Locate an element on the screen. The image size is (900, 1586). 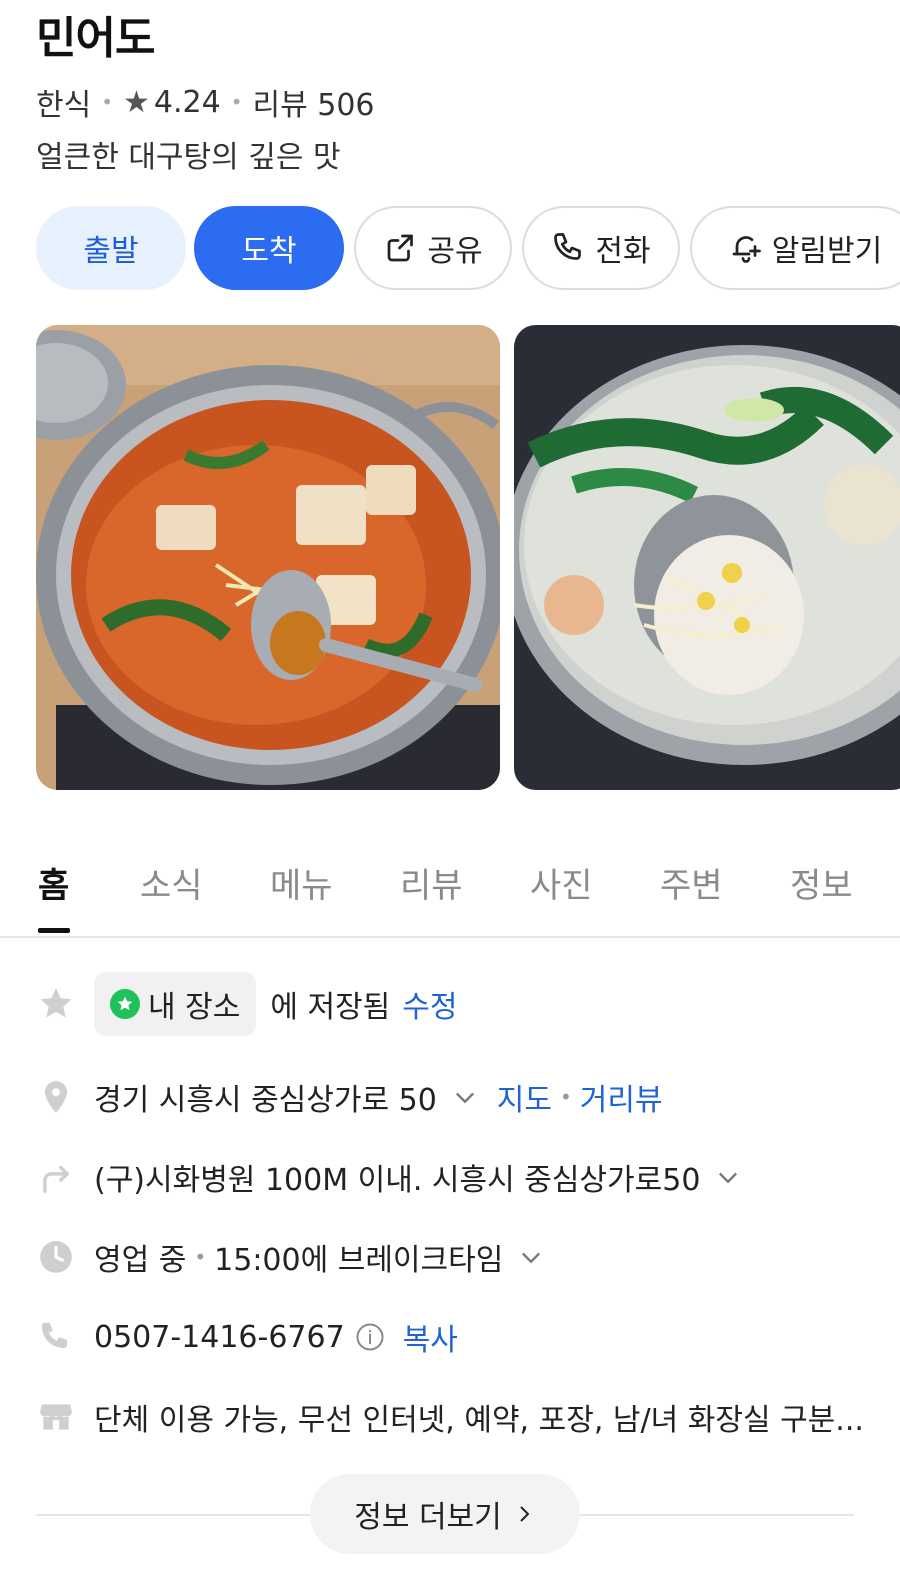
place-title: 민어도 is located at coordinates (95, 38).